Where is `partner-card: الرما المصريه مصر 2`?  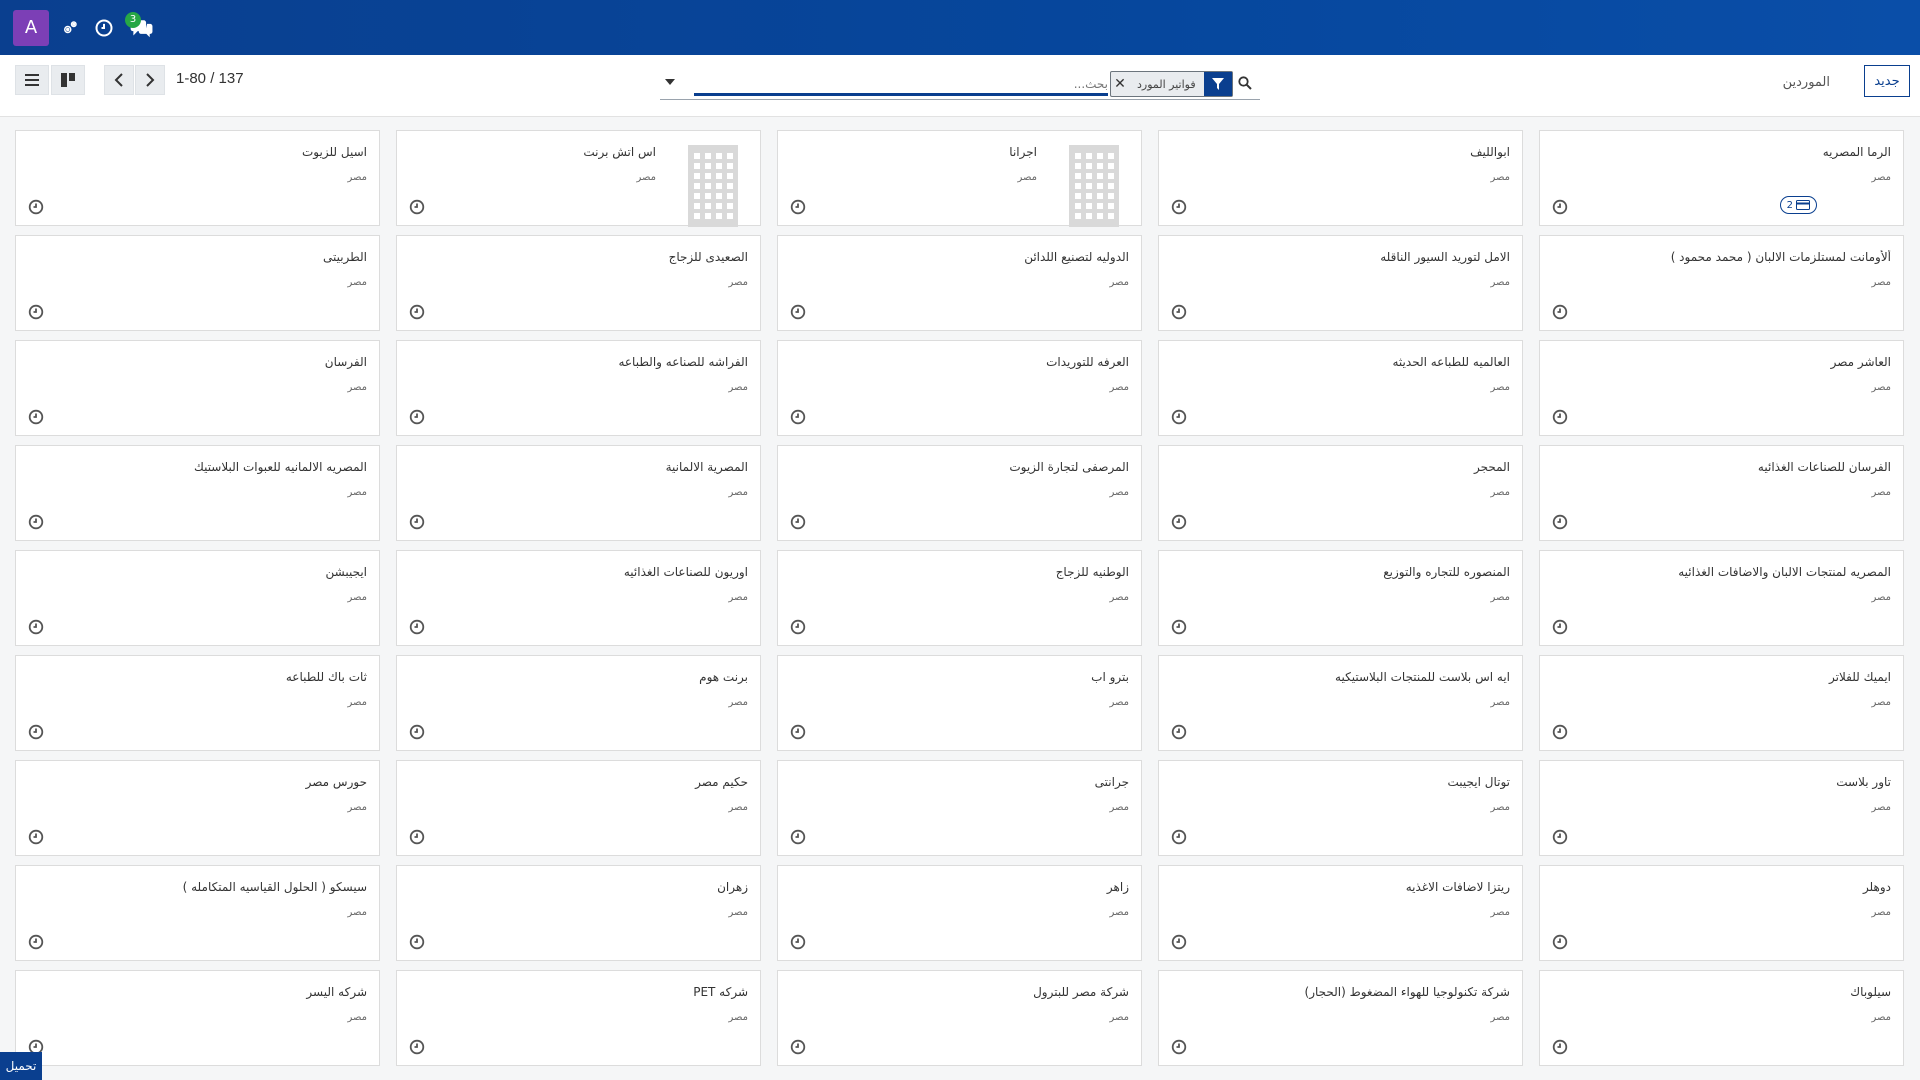 partner-card: الرما المصريه مصر 2 is located at coordinates (1721, 178).